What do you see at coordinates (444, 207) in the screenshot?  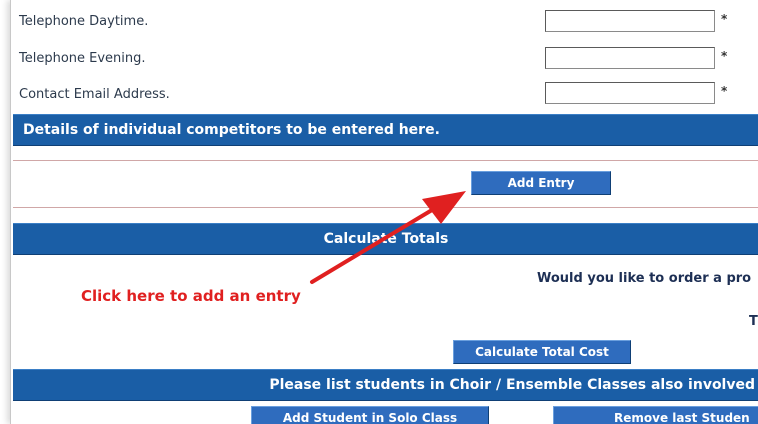 I see `annotation-arrow-head` at bounding box center [444, 207].